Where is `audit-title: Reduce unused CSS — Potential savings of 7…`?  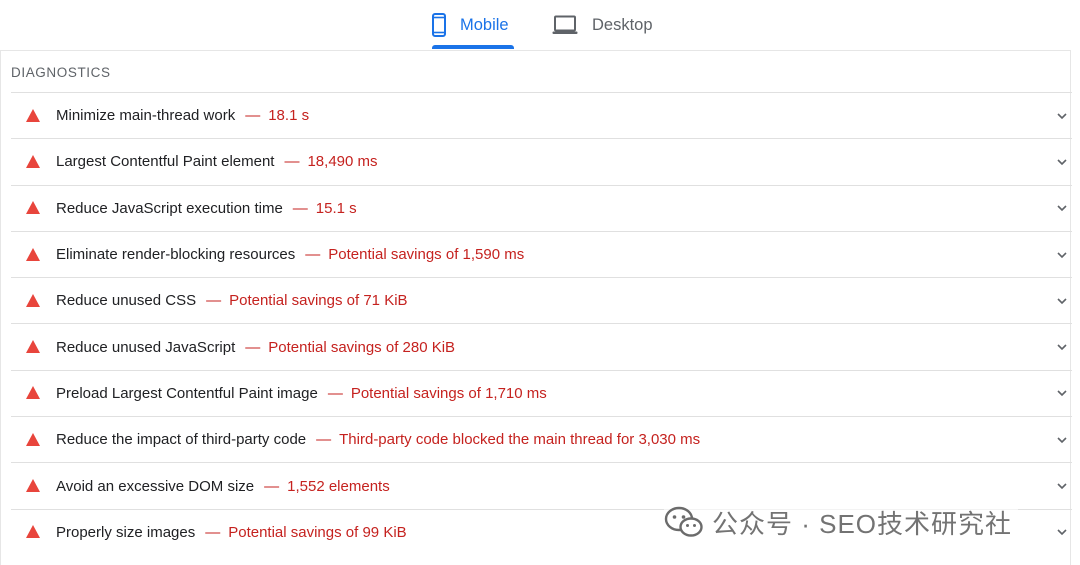 audit-title: Reduce unused CSS — Potential savings of 7… is located at coordinates (232, 300).